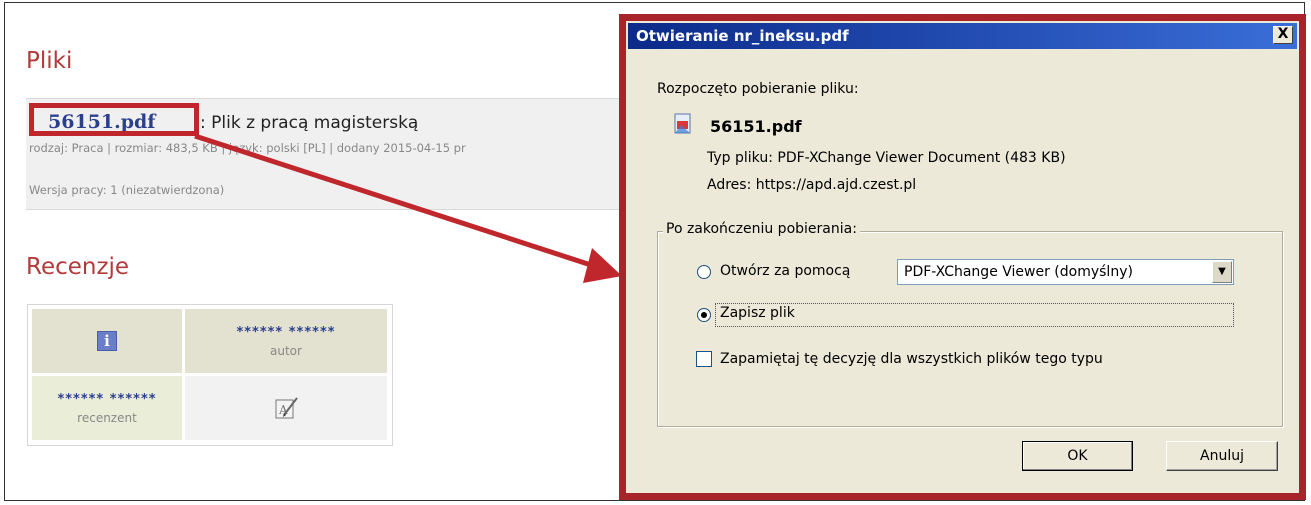 This screenshot has width=1311, height=505. I want to click on download-filename: 56151.pdf, so click(756, 126).